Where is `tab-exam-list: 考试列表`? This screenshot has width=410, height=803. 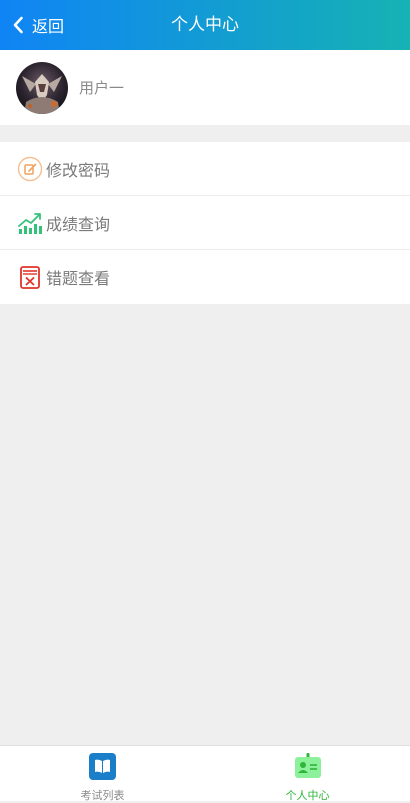
tab-exam-list: 考试列表 is located at coordinates (102, 774).